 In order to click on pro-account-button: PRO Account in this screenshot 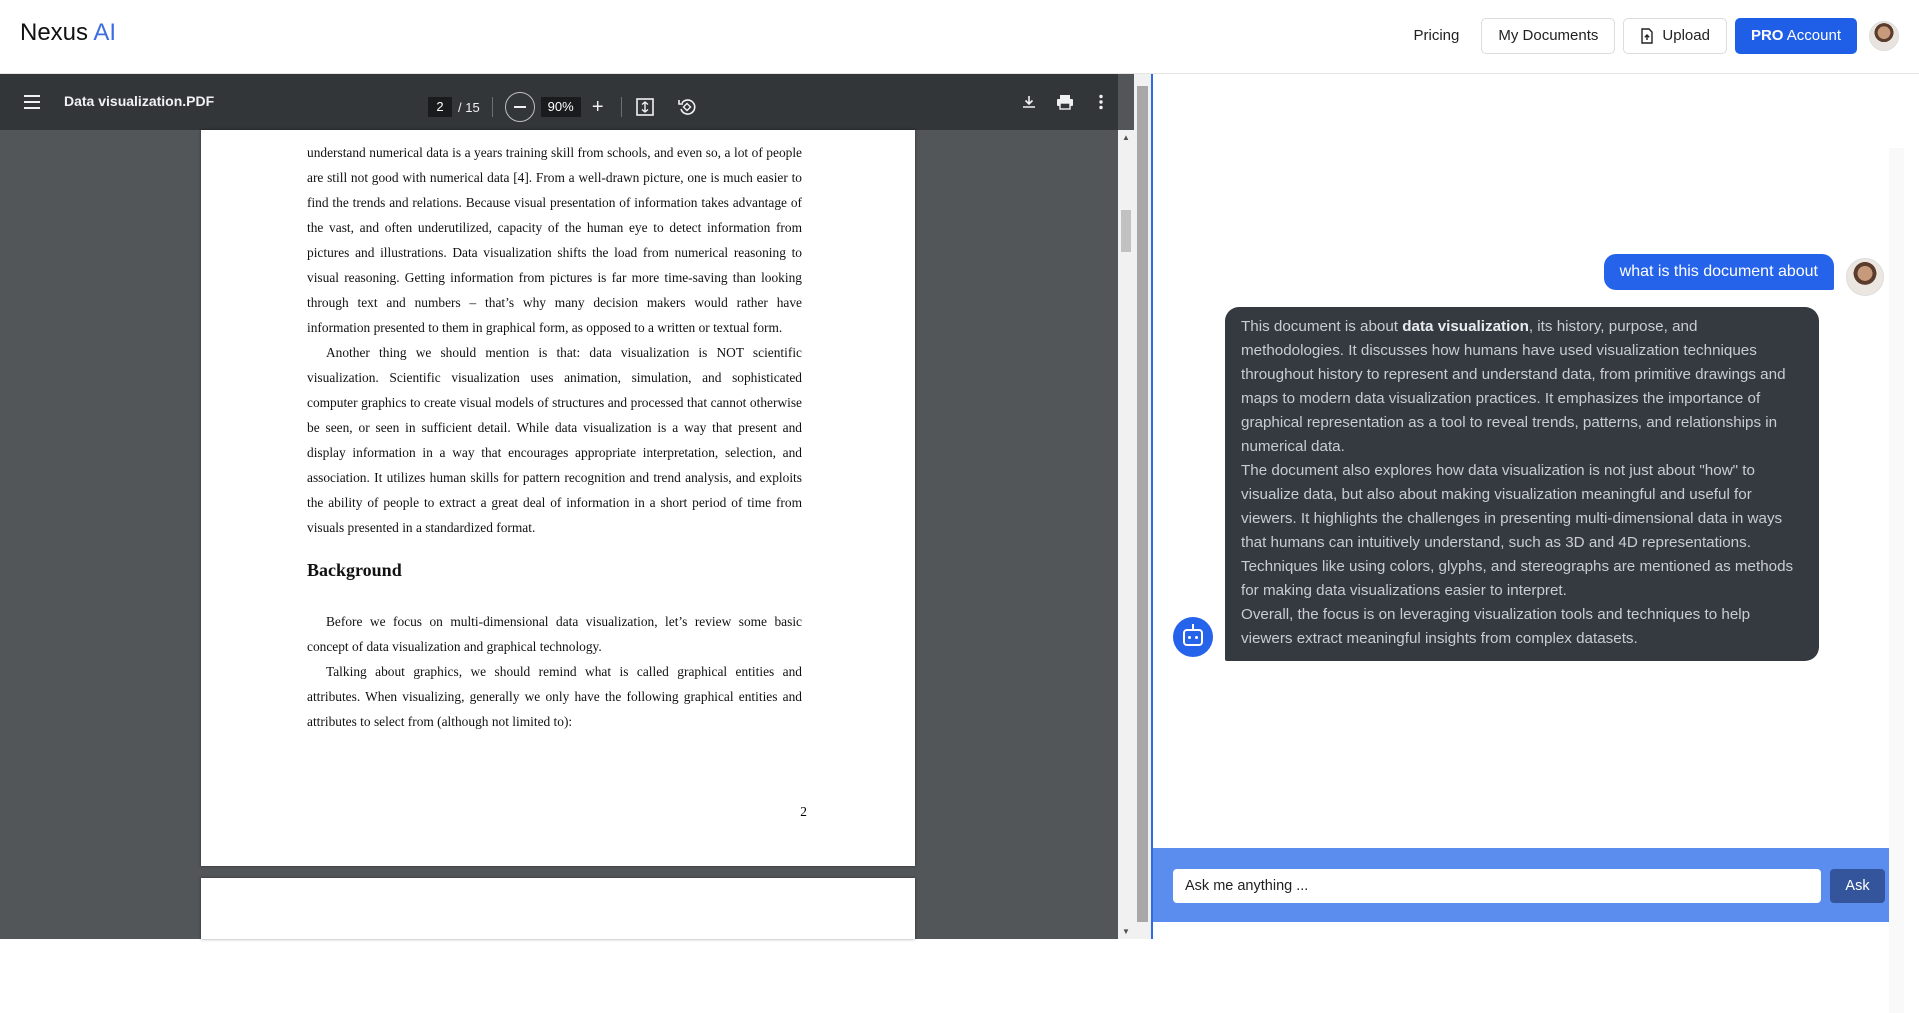, I will do `click(1795, 35)`.